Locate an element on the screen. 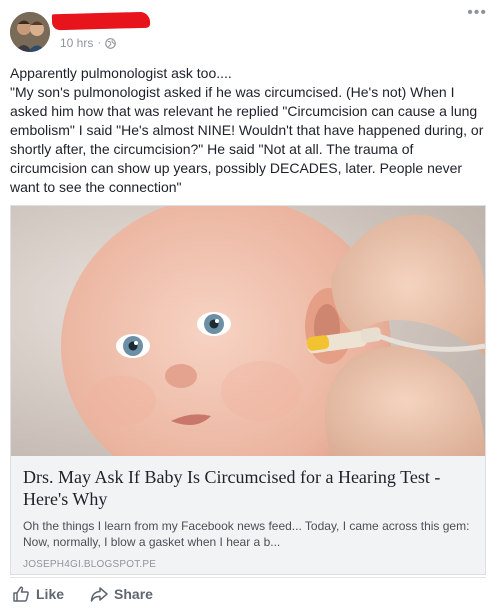  globe-icon is located at coordinates (110, 43).